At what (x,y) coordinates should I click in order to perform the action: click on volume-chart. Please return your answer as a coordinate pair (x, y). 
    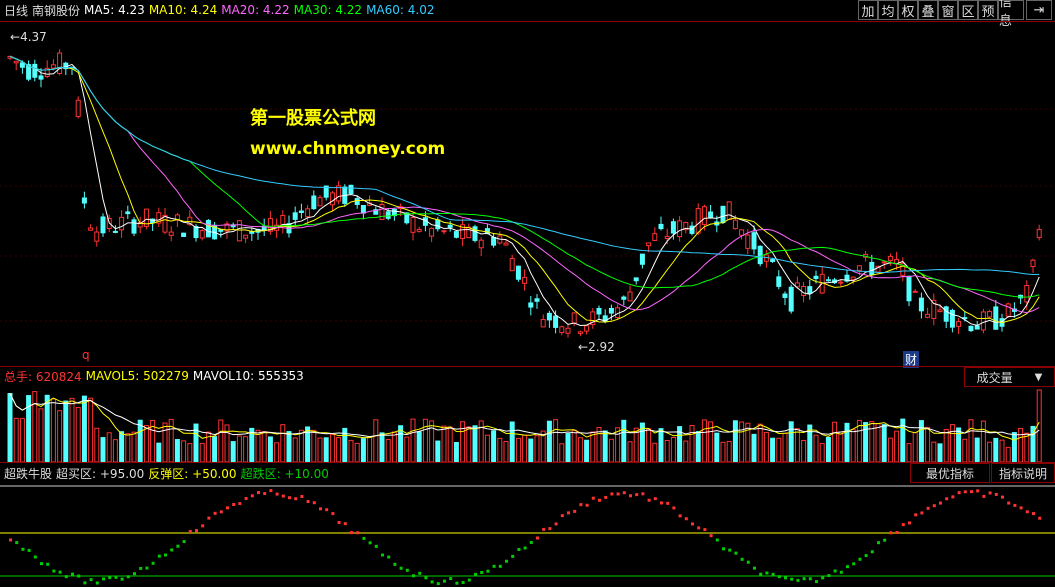
    Looking at the image, I should click on (527, 424).